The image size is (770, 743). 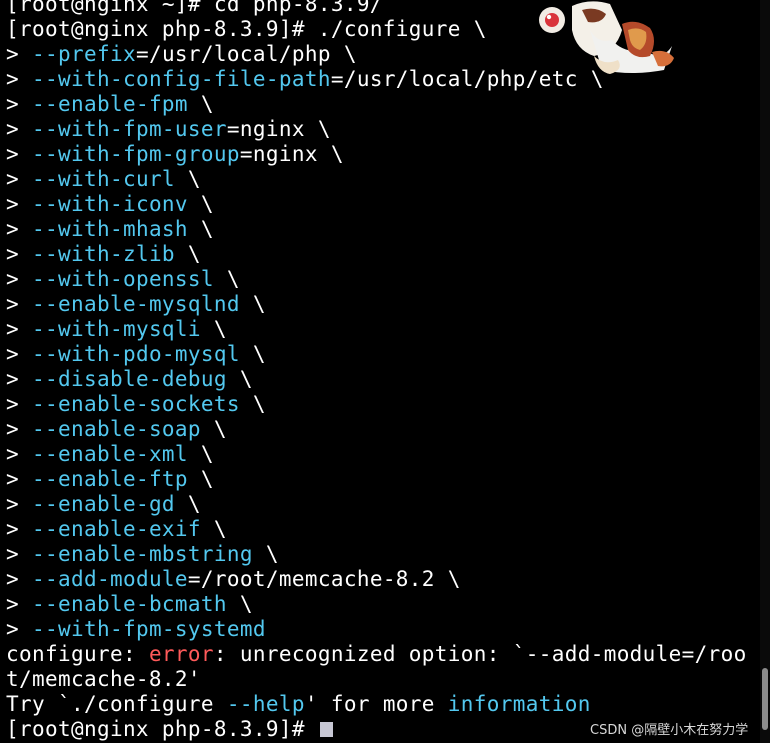 What do you see at coordinates (129, 604) in the screenshot?
I see `configure-option-flag: --enable-bcmath` at bounding box center [129, 604].